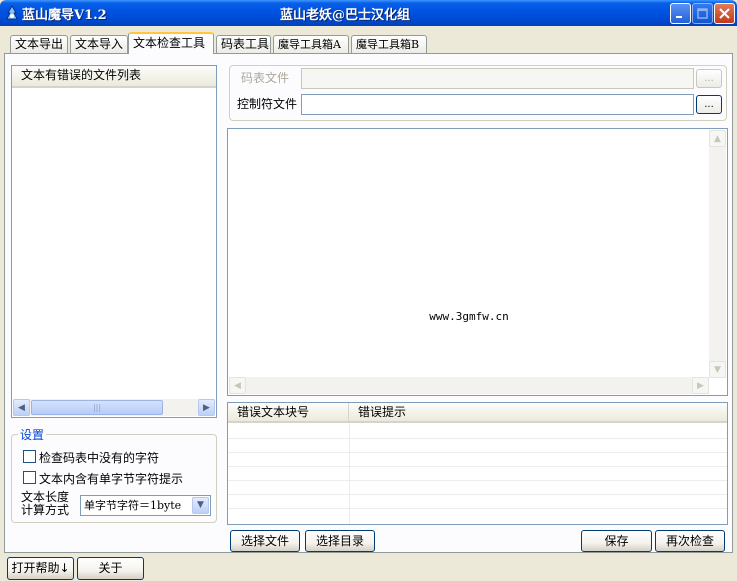 This screenshot has height=581, width=737. I want to click on code-table-field, so click(497, 78).